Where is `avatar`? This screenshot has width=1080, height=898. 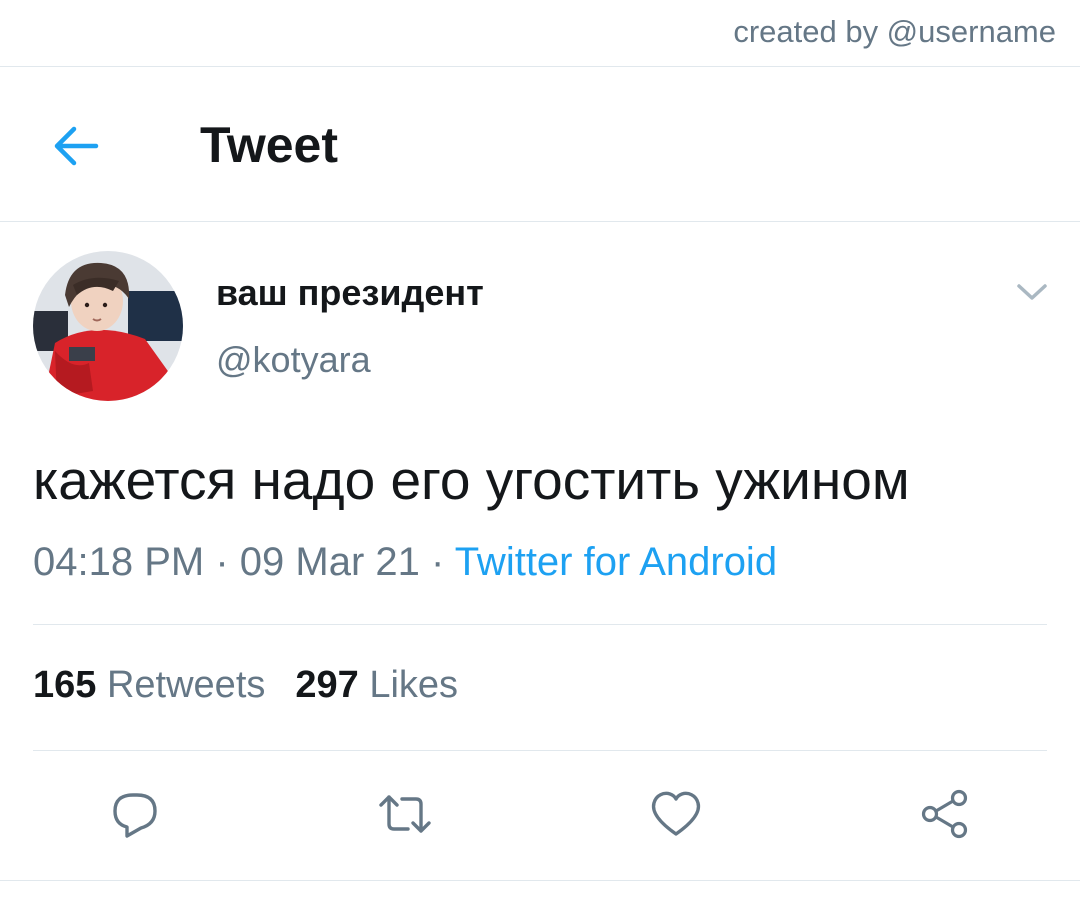 avatar is located at coordinates (108, 326).